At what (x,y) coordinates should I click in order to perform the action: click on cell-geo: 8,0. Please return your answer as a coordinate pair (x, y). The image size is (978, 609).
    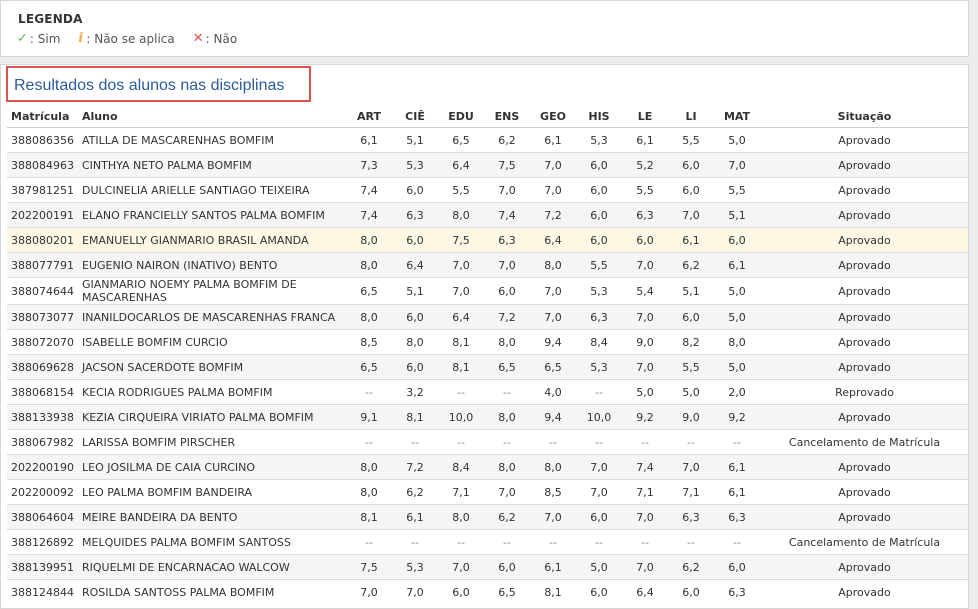
    Looking at the image, I should click on (553, 265).